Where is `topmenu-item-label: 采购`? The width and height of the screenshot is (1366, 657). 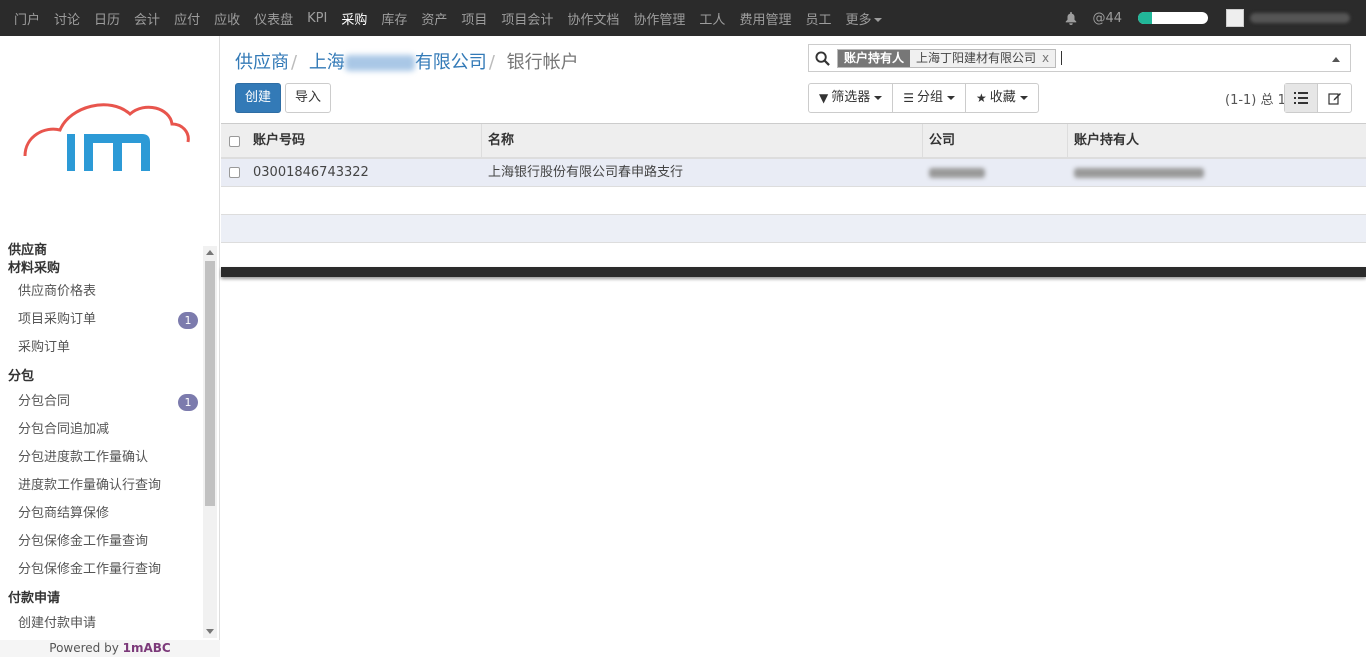 topmenu-item-label: 采购 is located at coordinates (354, 20).